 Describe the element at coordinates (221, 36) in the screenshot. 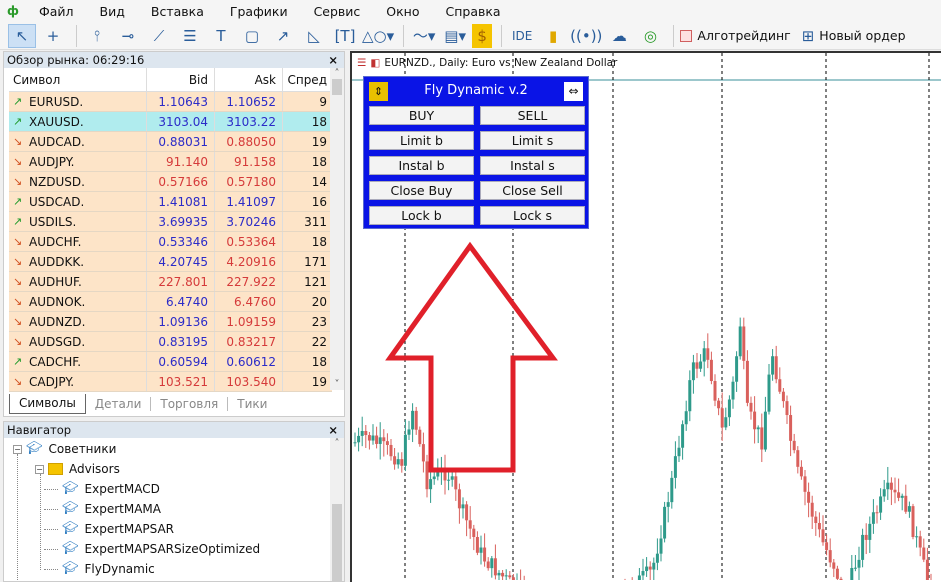

I see `text-icon: T` at that location.